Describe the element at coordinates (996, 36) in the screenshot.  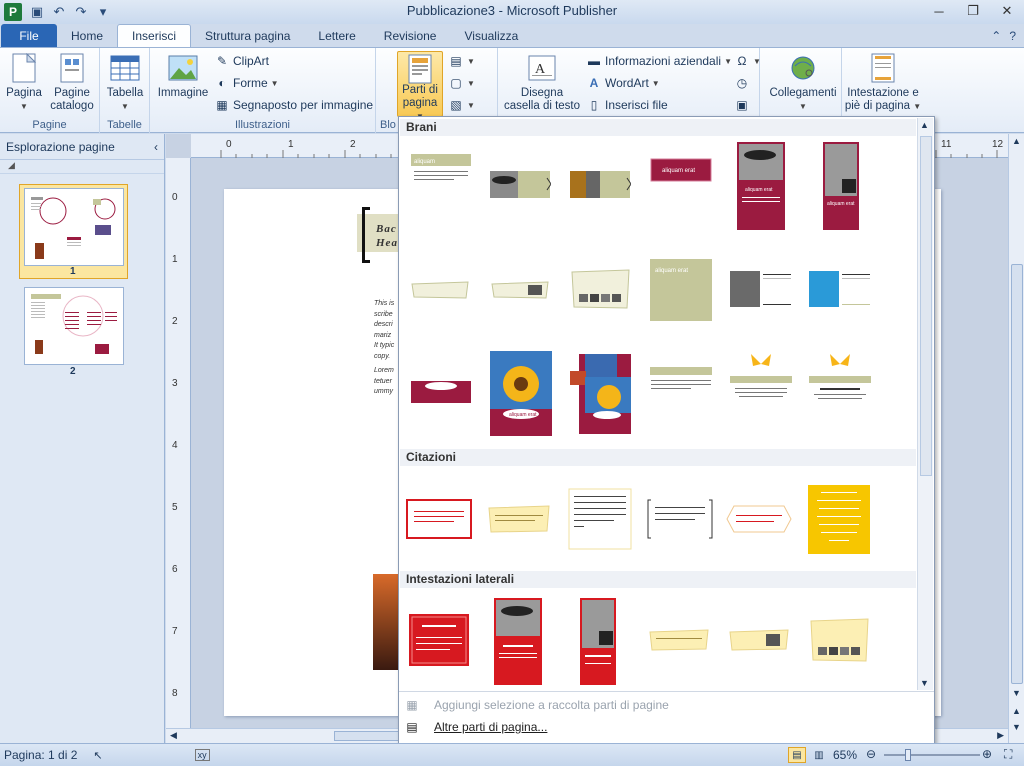
I see `minimize-ribbon-icon: ⌃` at that location.